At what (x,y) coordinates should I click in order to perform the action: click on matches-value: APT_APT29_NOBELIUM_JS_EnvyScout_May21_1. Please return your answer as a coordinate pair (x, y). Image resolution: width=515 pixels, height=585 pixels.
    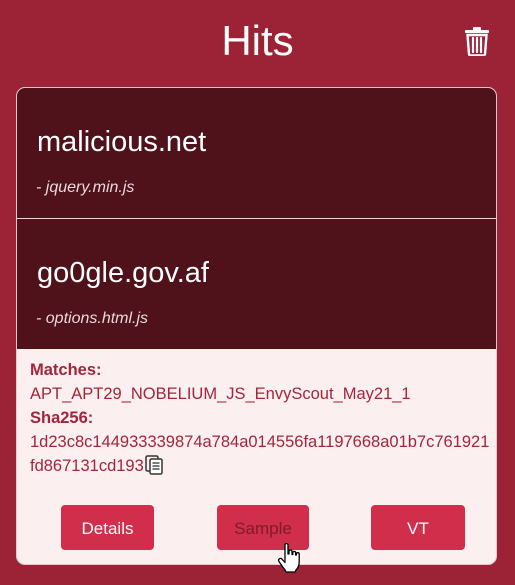
    Looking at the image, I should click on (220, 394).